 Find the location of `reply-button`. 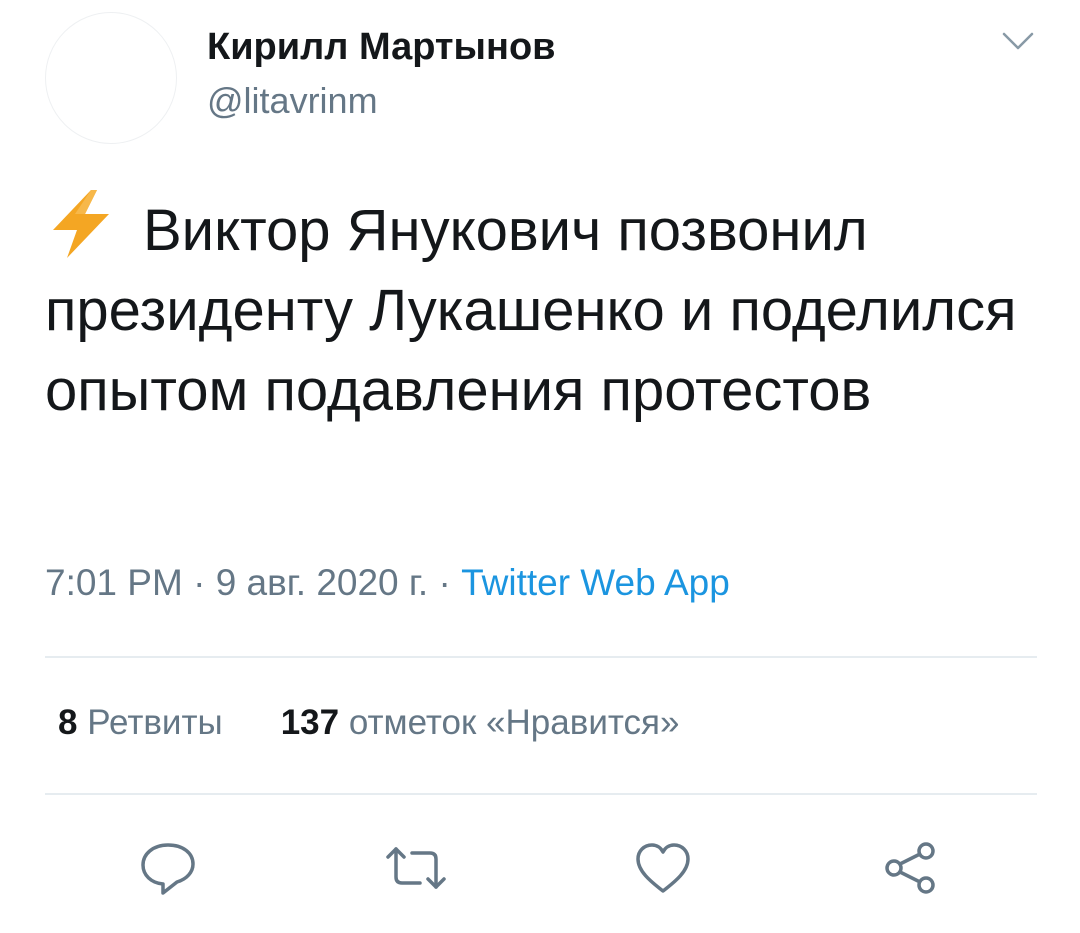

reply-button is located at coordinates (168, 868).